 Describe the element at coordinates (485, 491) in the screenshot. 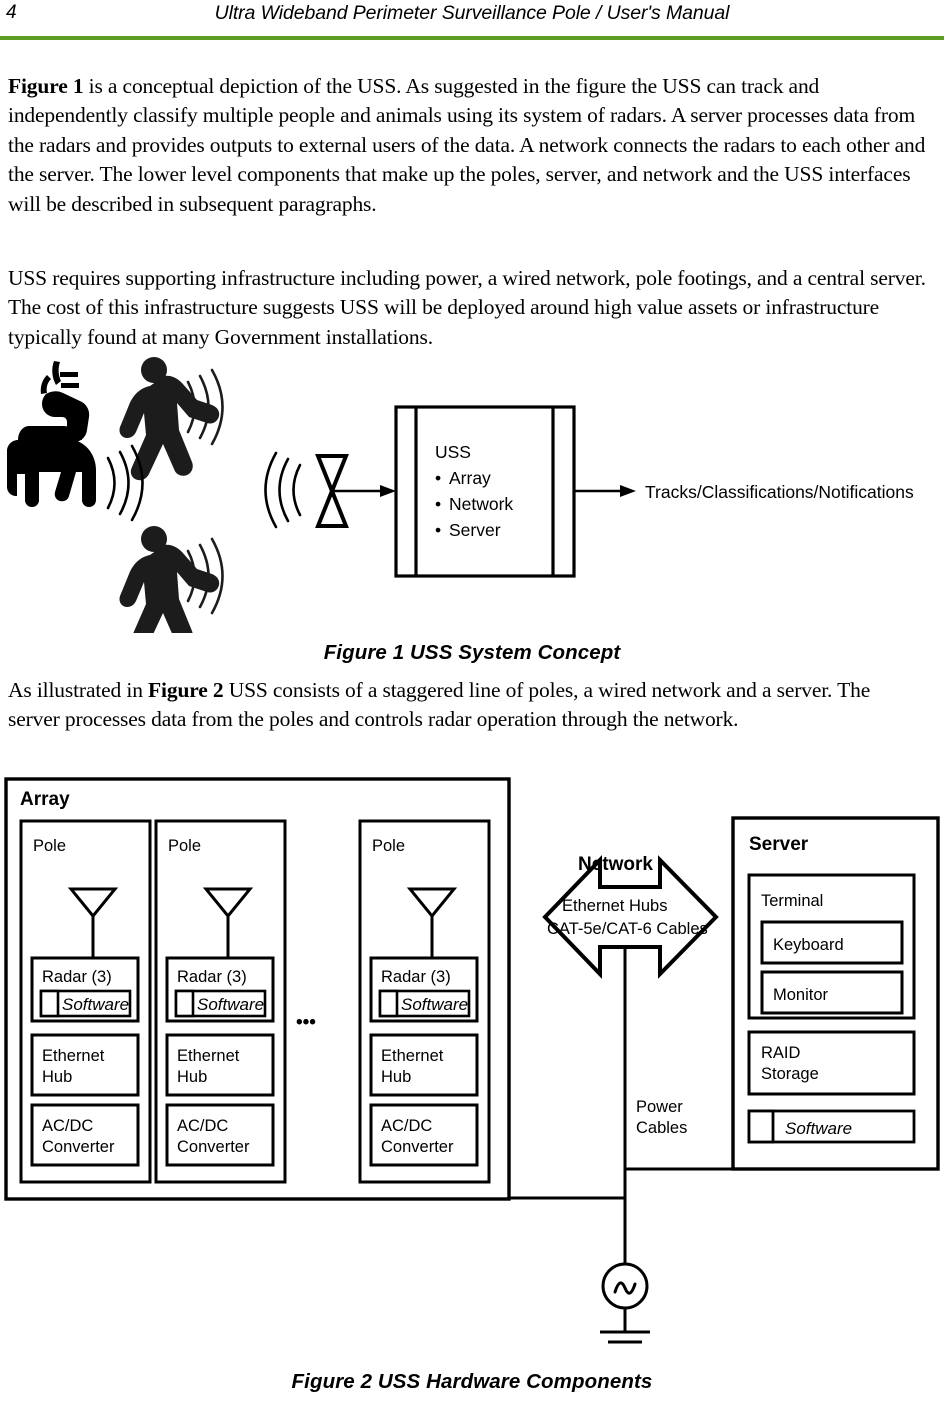

I see `uss-system-box` at that location.